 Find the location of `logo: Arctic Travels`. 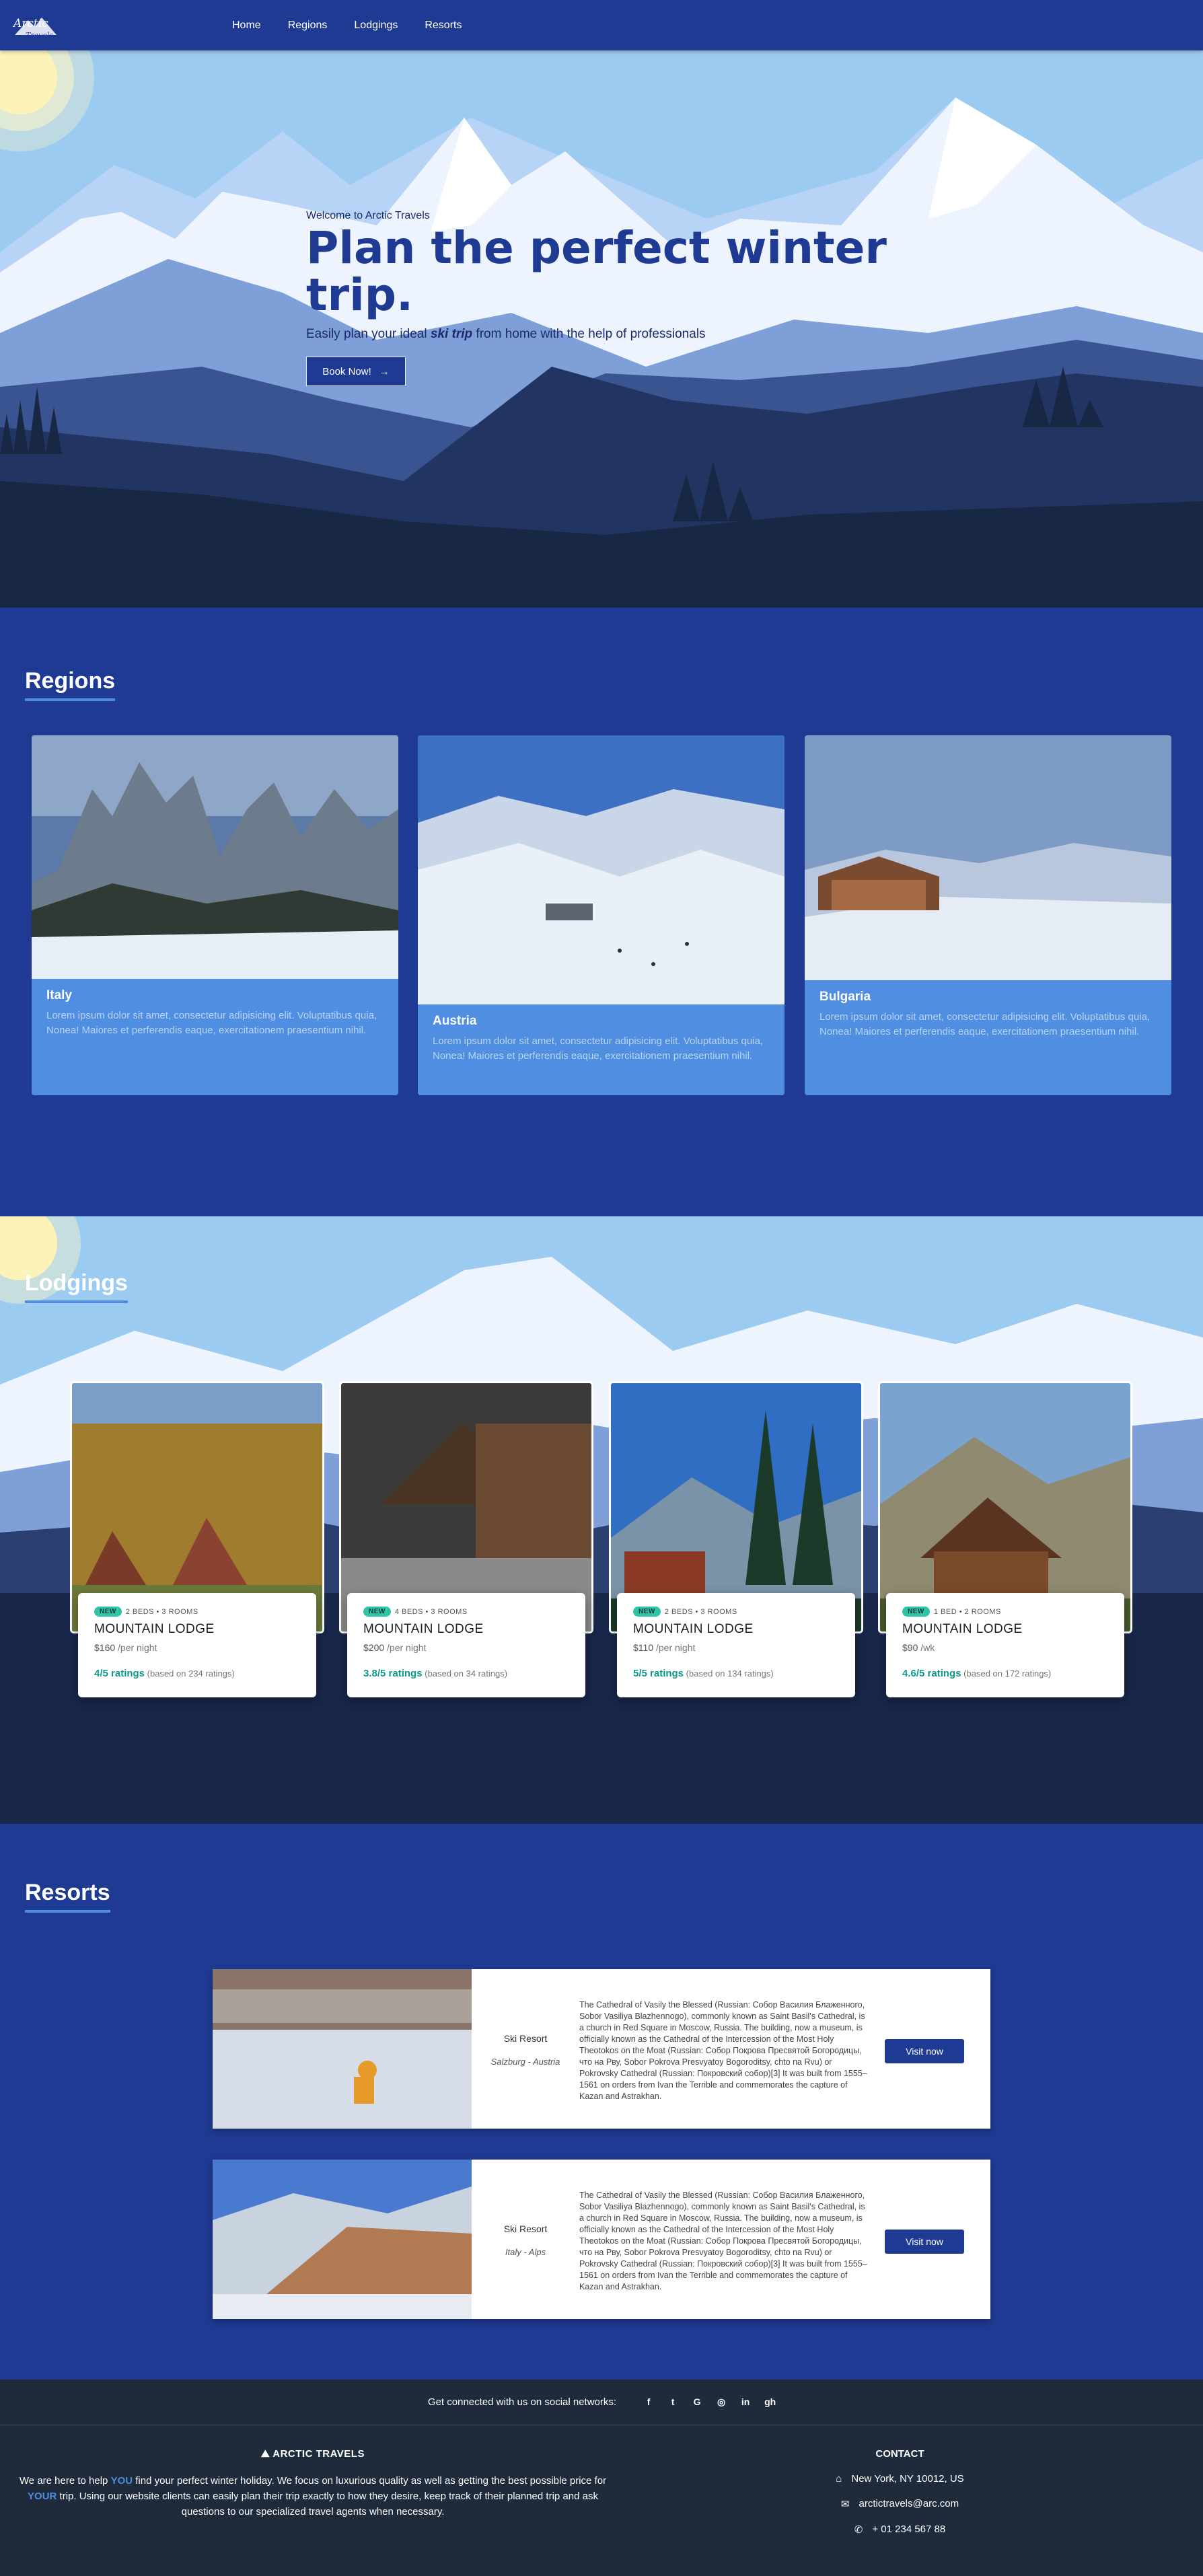

logo: Arctic Travels is located at coordinates (37, 24).